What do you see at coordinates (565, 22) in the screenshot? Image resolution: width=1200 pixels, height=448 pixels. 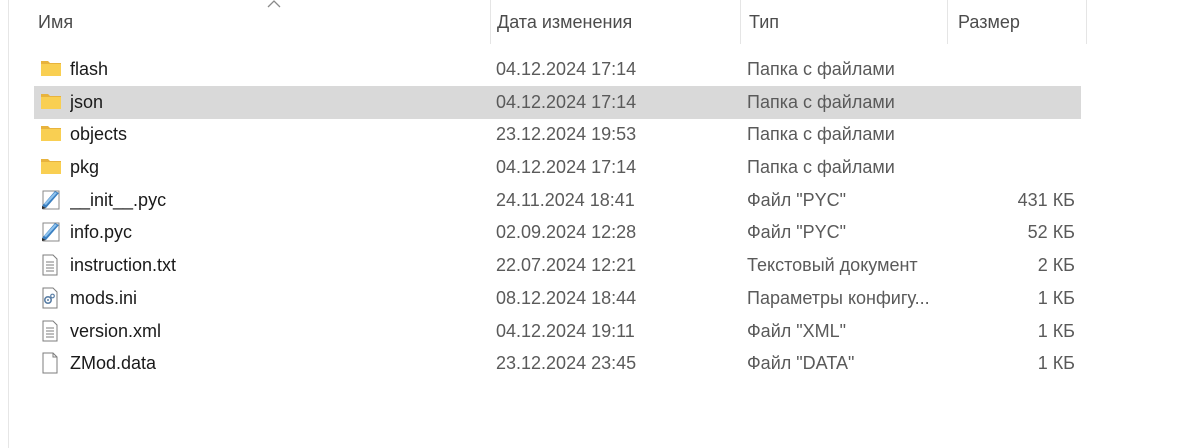 I see `column-header-date-label: Дата изменения` at bounding box center [565, 22].